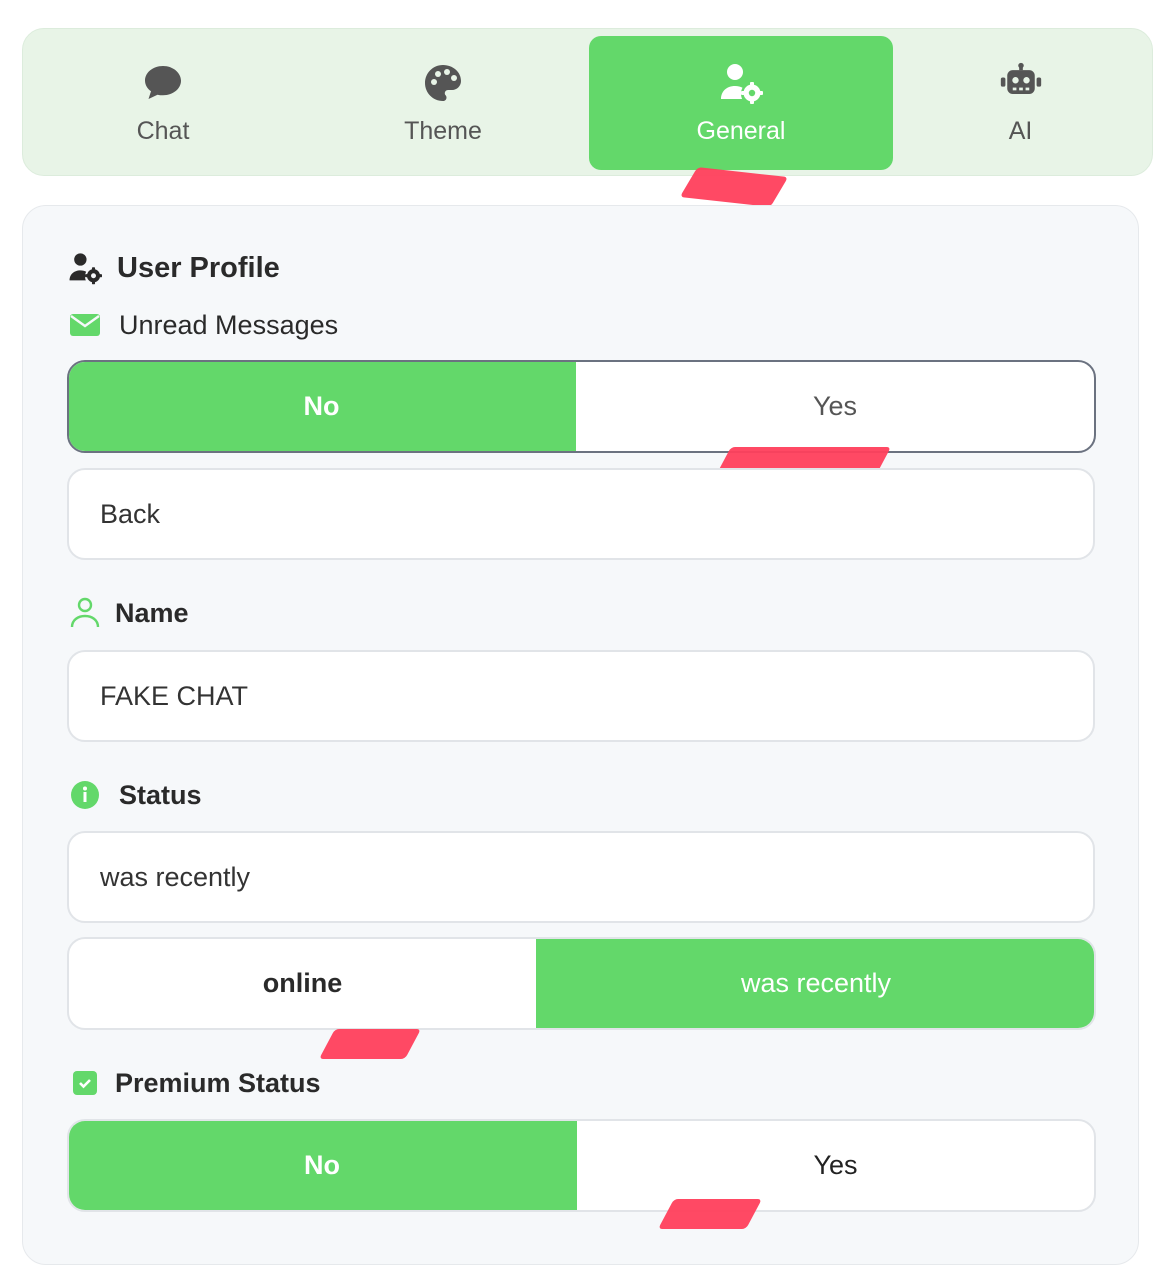 The height and width of the screenshot is (1265, 1174). What do you see at coordinates (322, 406) in the screenshot?
I see `unread-no-option: No` at bounding box center [322, 406].